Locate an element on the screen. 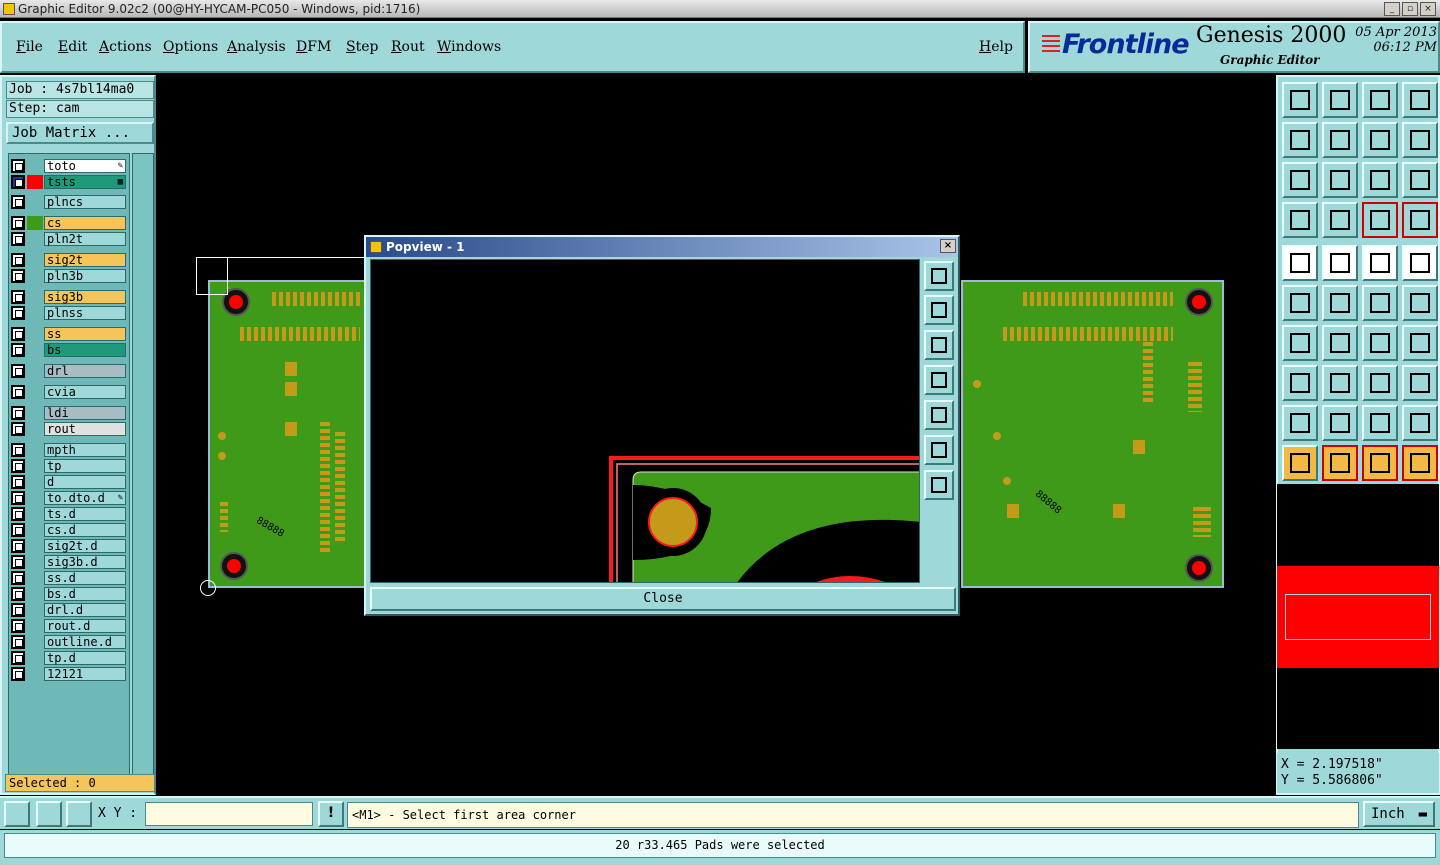  layer-row: ss.d is located at coordinates (70, 578).